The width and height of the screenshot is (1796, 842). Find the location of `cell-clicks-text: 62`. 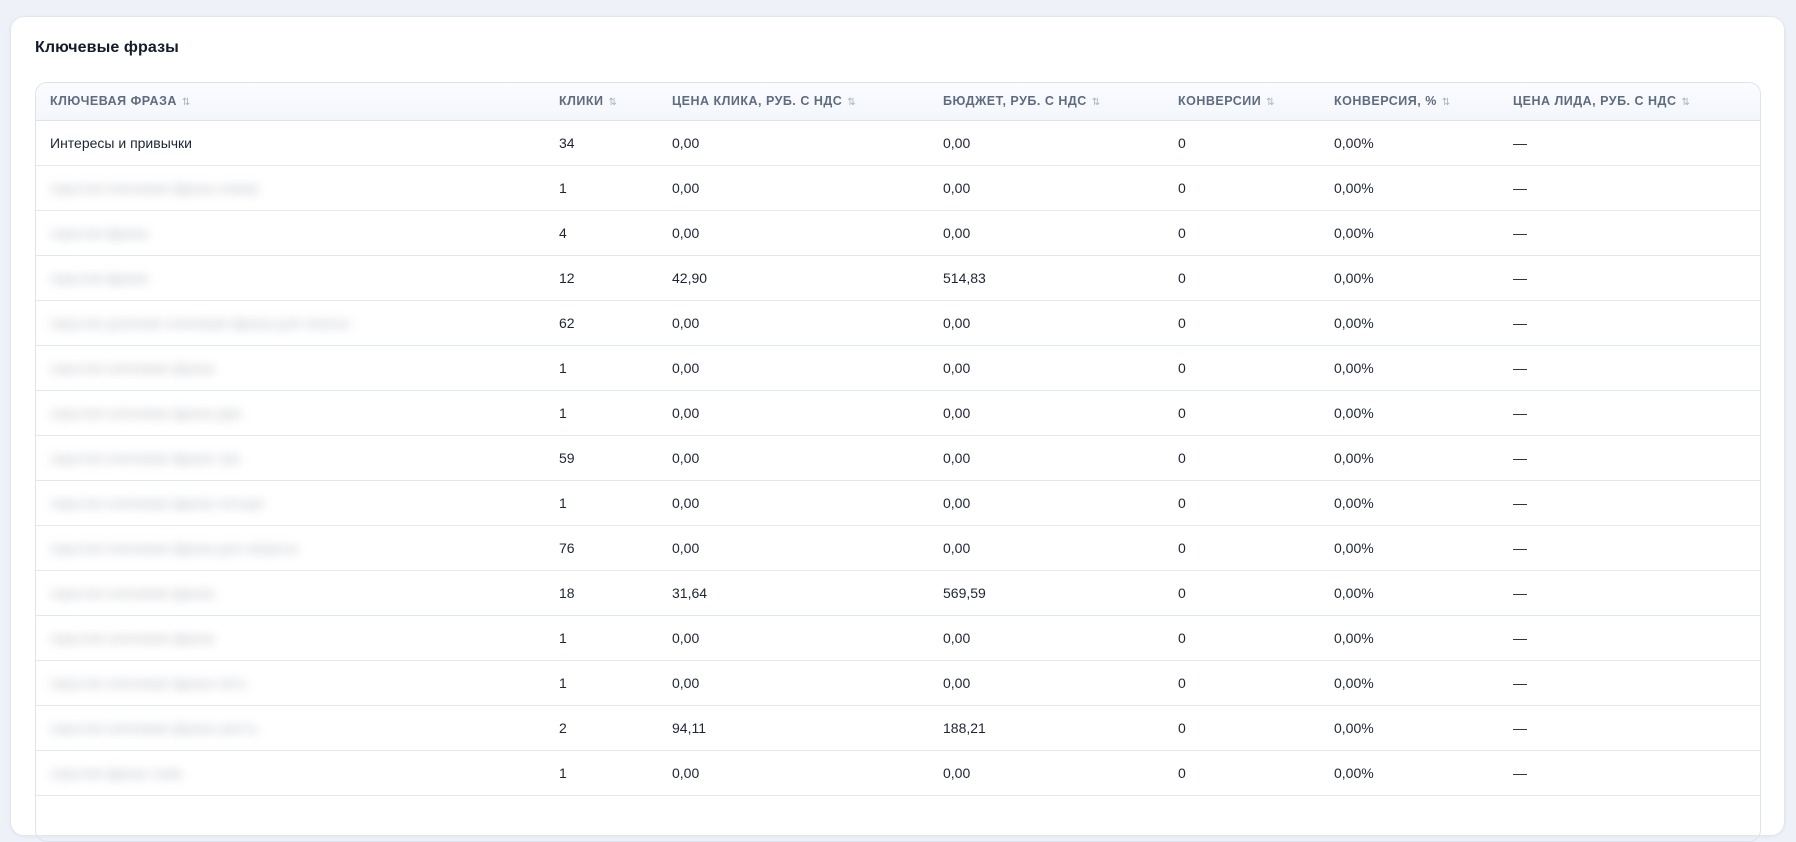

cell-clicks-text: 62 is located at coordinates (567, 322).